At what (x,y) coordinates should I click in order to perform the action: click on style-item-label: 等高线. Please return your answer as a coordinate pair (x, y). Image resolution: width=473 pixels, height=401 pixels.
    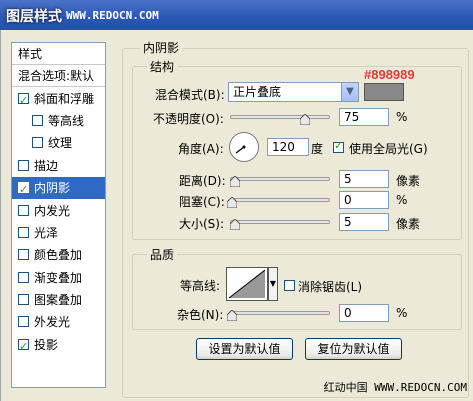
    Looking at the image, I should click on (66, 121).